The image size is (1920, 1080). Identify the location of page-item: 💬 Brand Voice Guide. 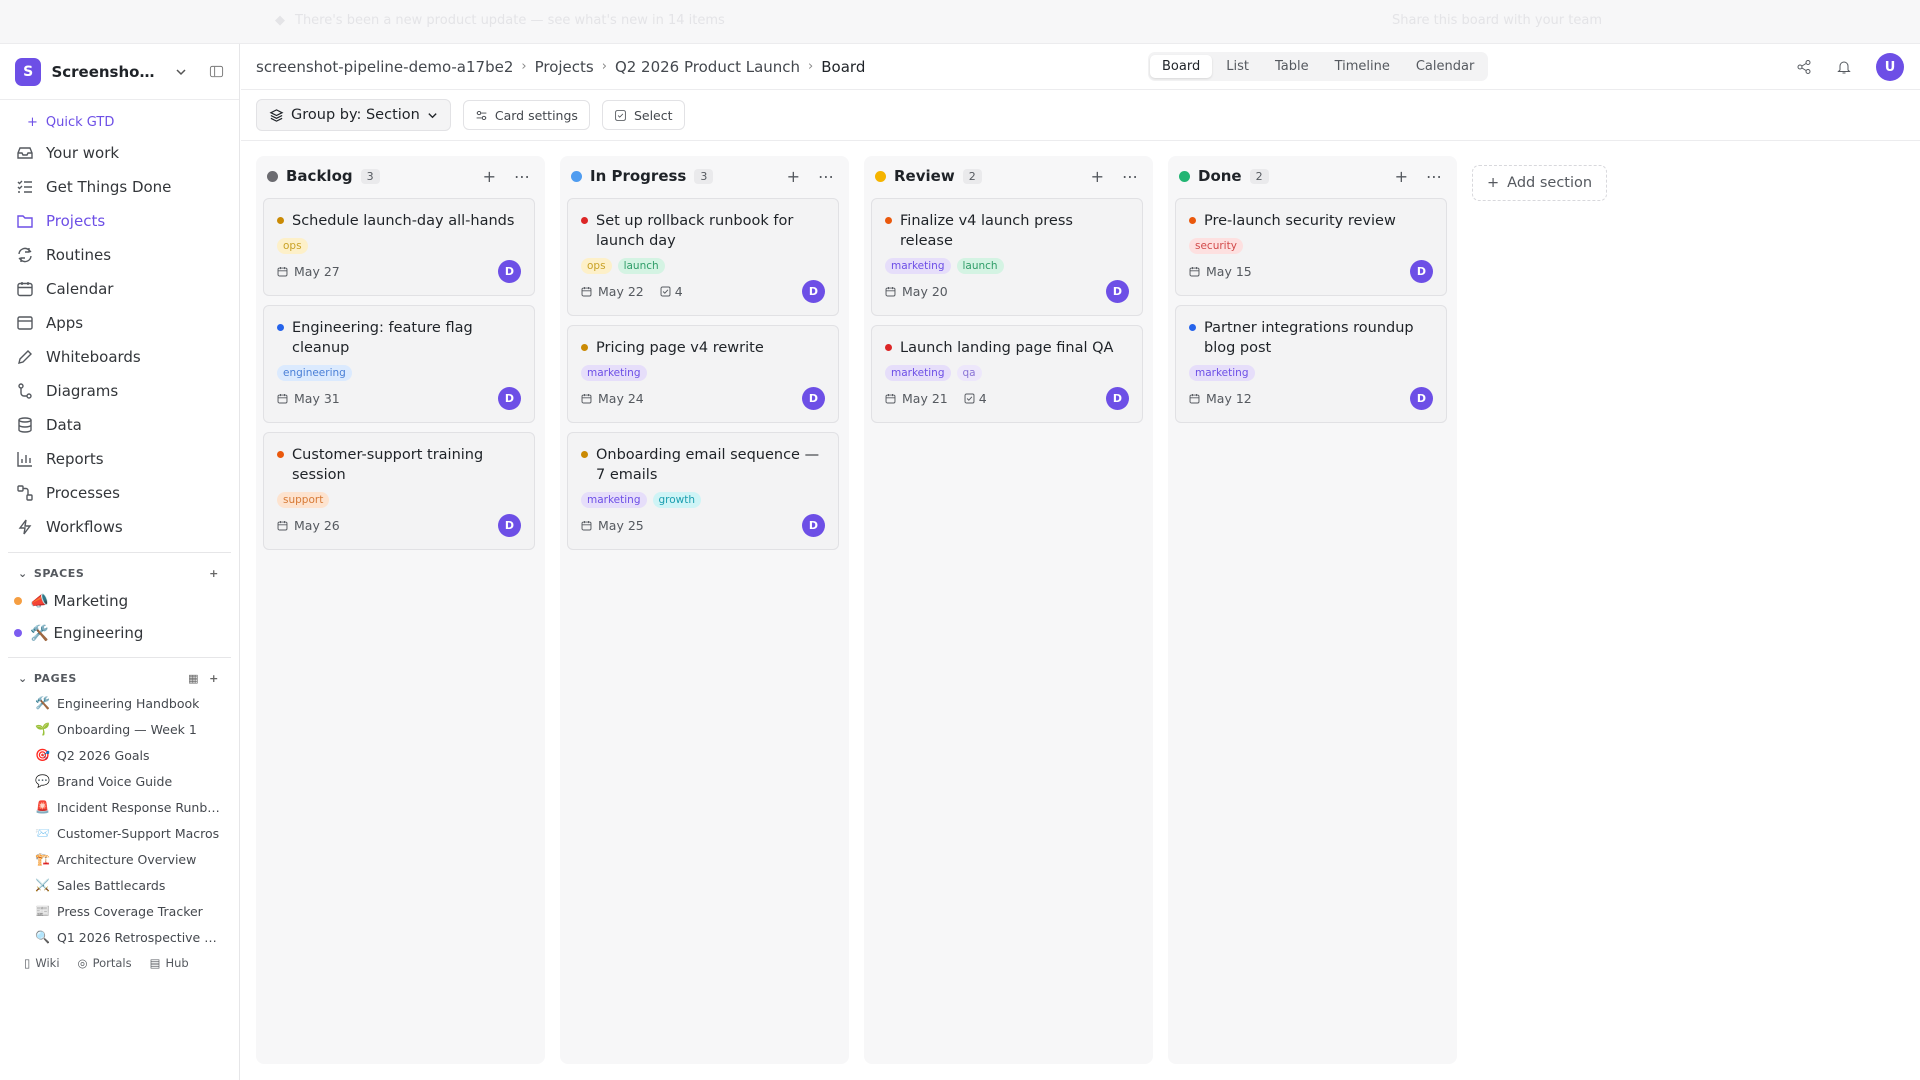
(119, 781).